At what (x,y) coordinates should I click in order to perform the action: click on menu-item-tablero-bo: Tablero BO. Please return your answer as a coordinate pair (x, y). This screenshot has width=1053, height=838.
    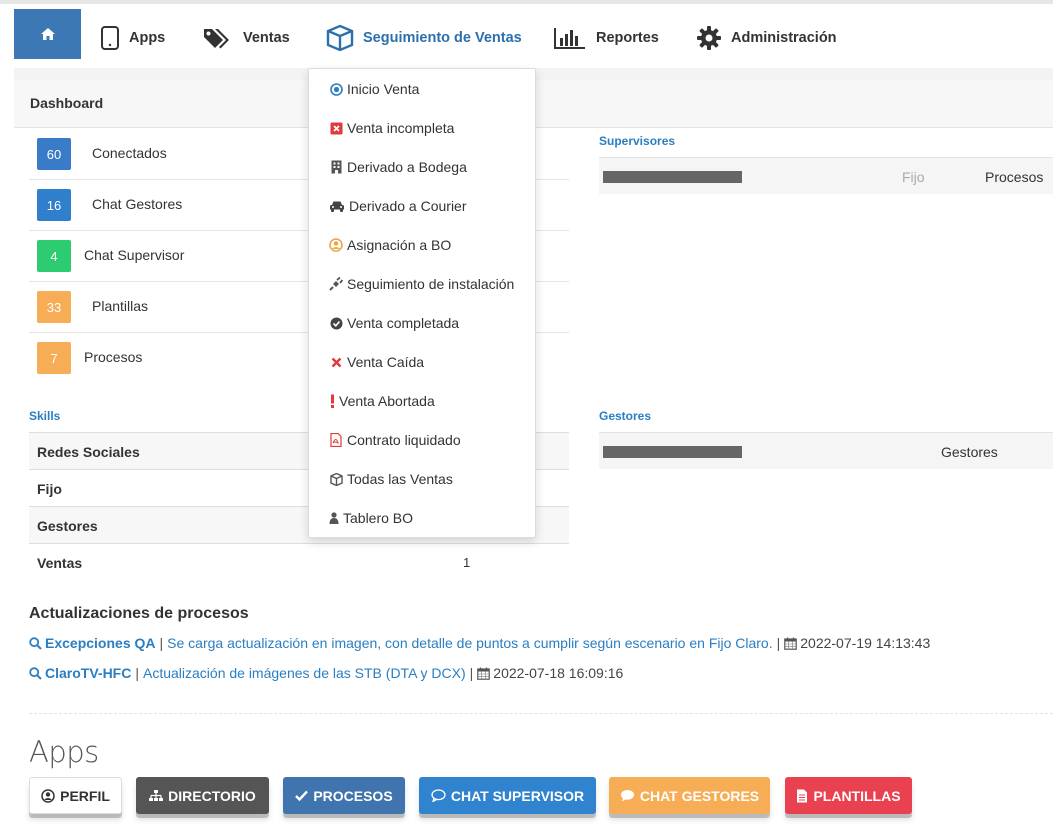
    Looking at the image, I should click on (371, 518).